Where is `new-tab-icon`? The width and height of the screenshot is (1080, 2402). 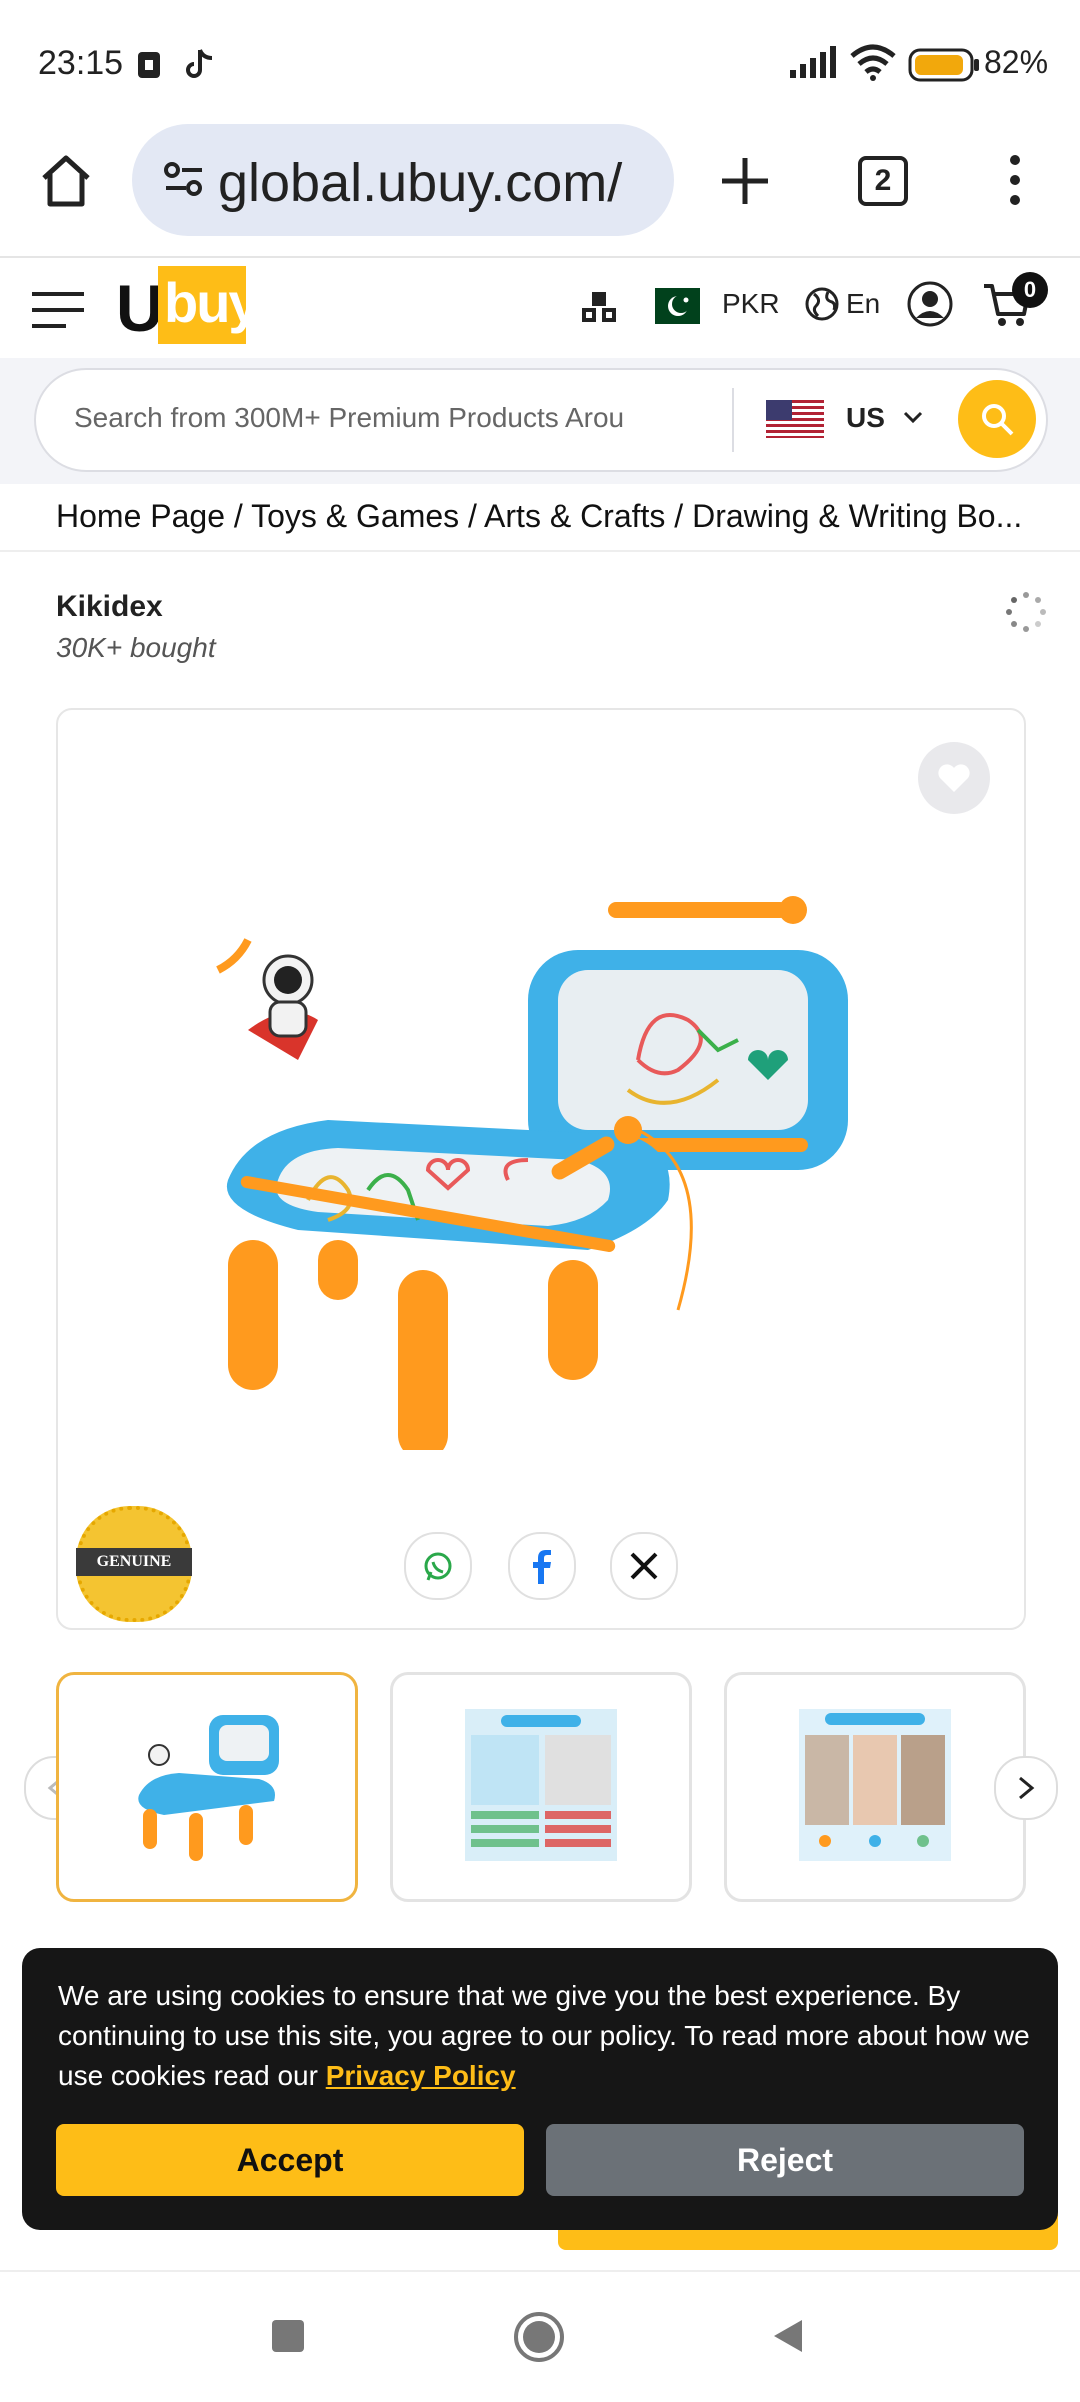 new-tab-icon is located at coordinates (745, 181).